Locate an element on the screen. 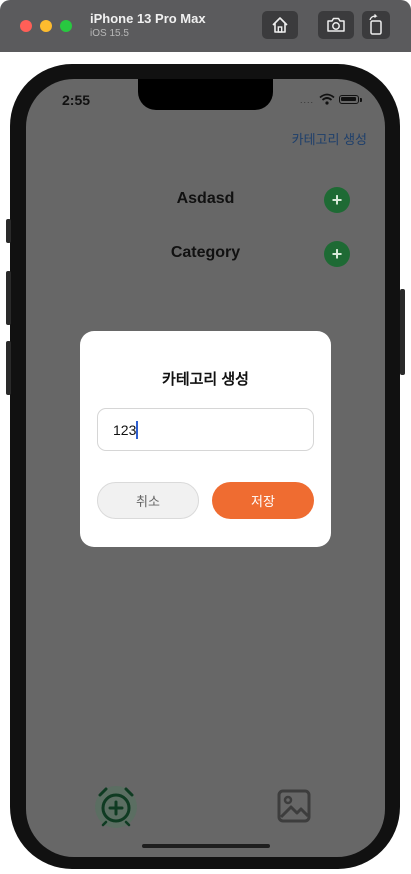  category-row: Category + is located at coordinates (205, 254).